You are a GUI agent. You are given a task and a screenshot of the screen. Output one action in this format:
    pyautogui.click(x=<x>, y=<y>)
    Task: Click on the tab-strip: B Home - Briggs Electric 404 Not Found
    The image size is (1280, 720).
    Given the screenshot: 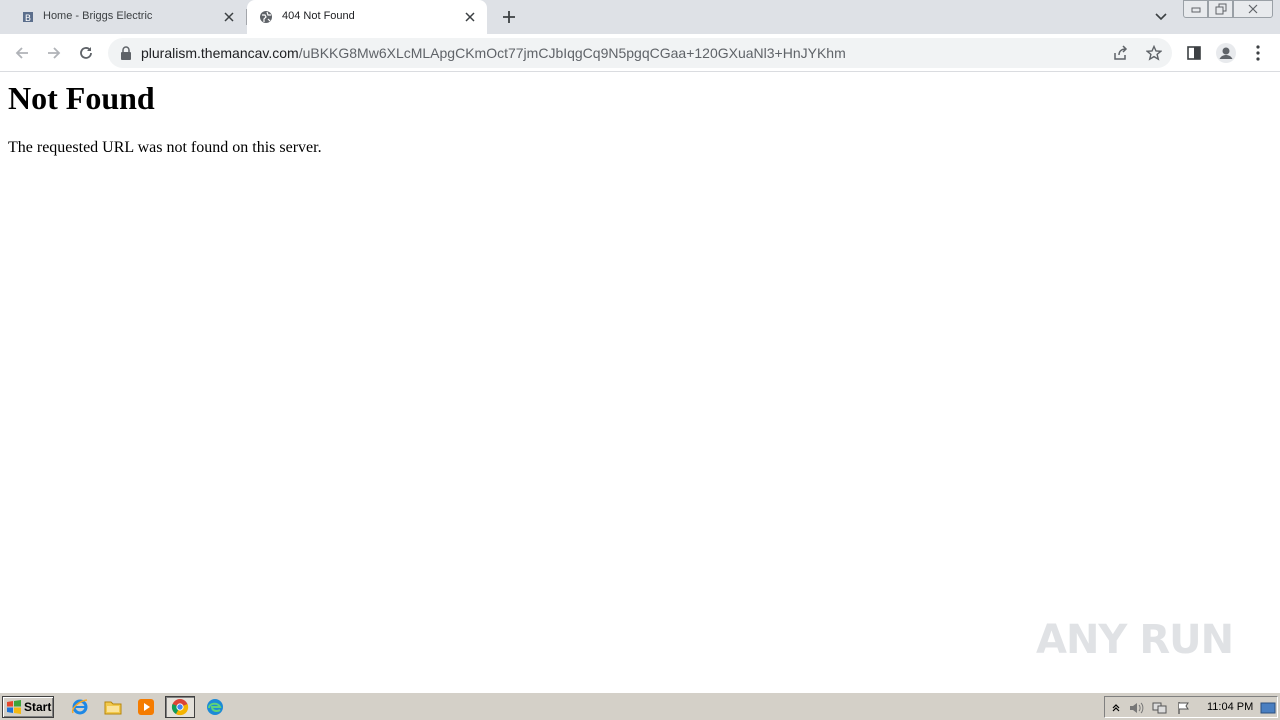 What is the action you would take?
    pyautogui.click(x=640, y=17)
    